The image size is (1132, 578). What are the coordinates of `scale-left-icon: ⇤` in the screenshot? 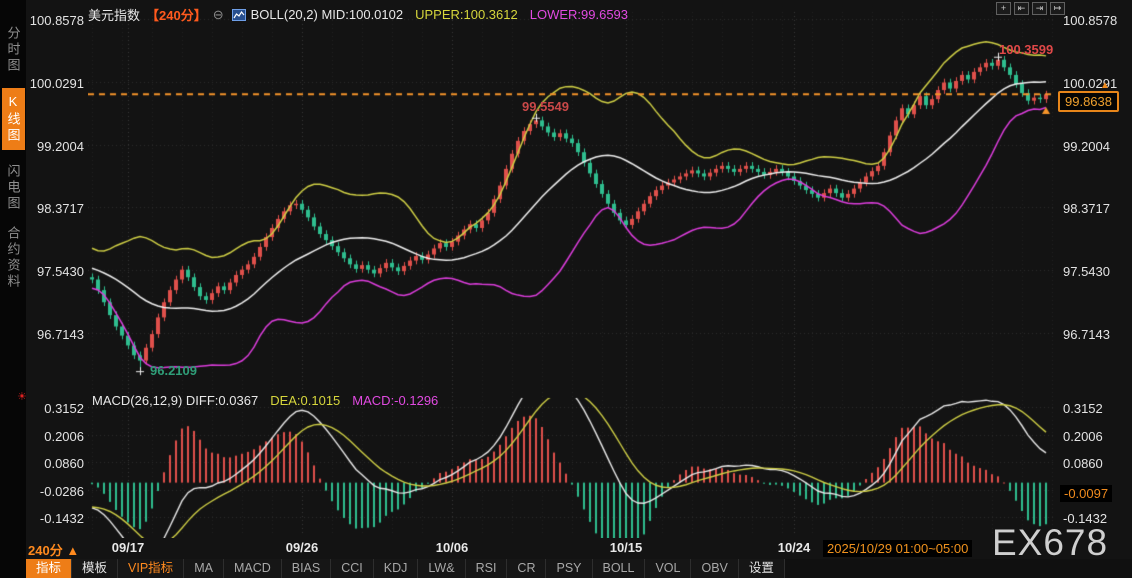 It's located at (1021, 8).